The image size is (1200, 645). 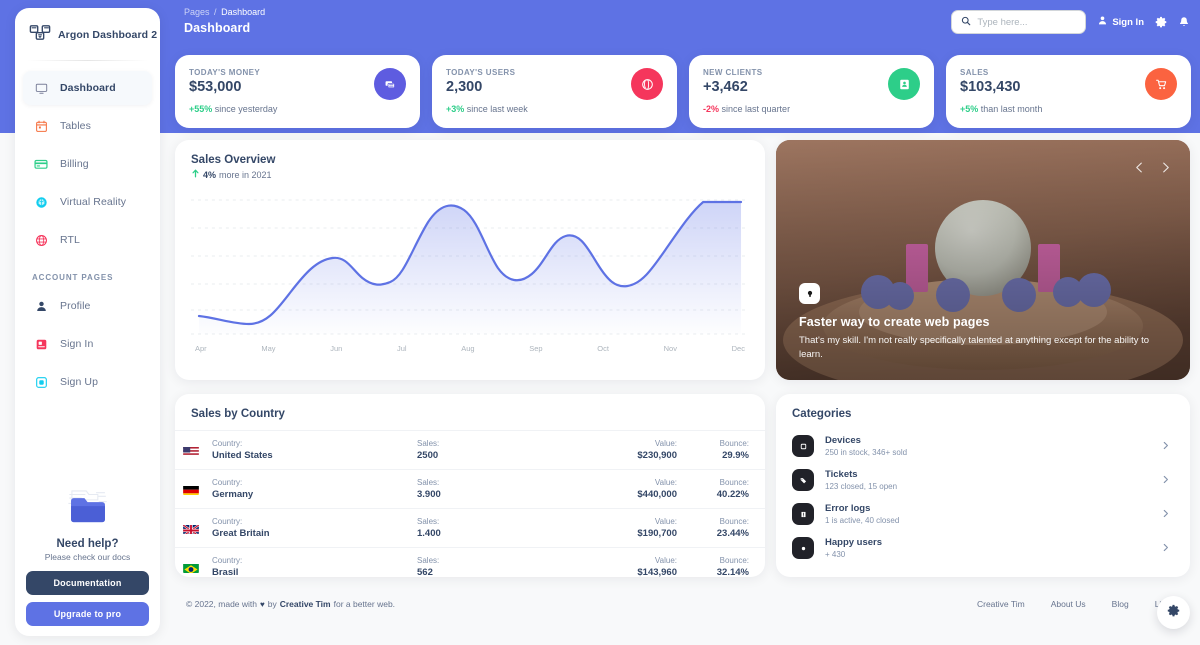 What do you see at coordinates (73, 277) in the screenshot?
I see `sidebar-section-title: ACCOUNT PAGES` at bounding box center [73, 277].